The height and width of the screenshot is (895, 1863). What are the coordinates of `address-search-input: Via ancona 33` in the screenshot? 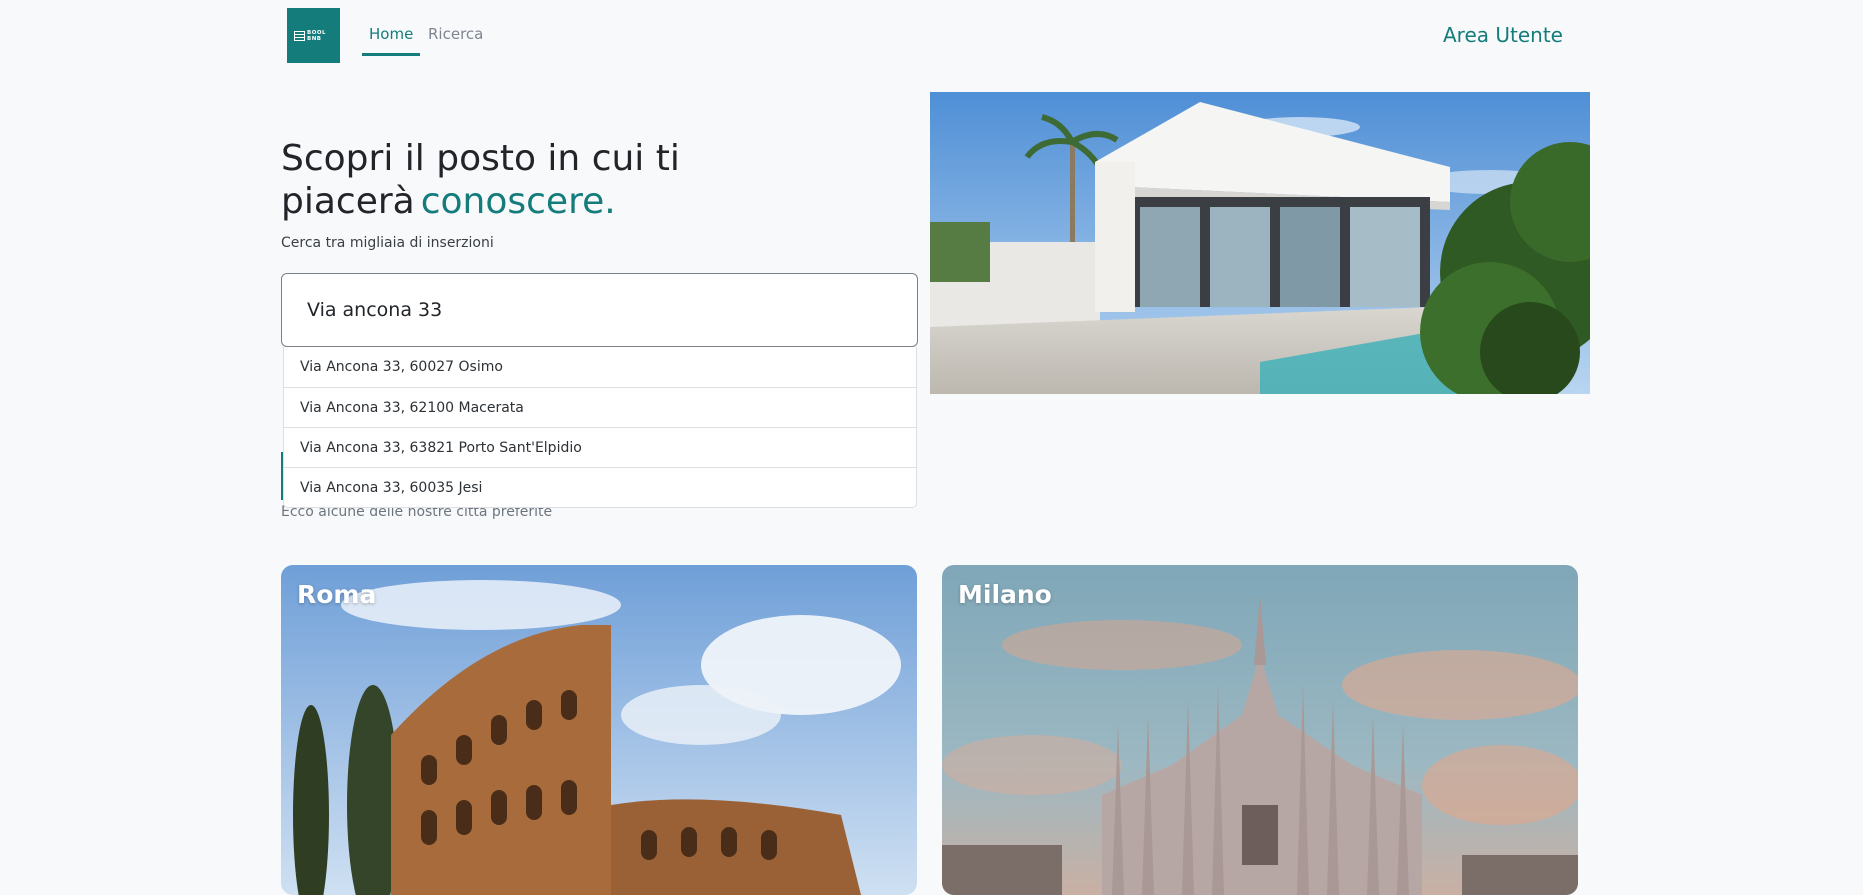 It's located at (599, 310).